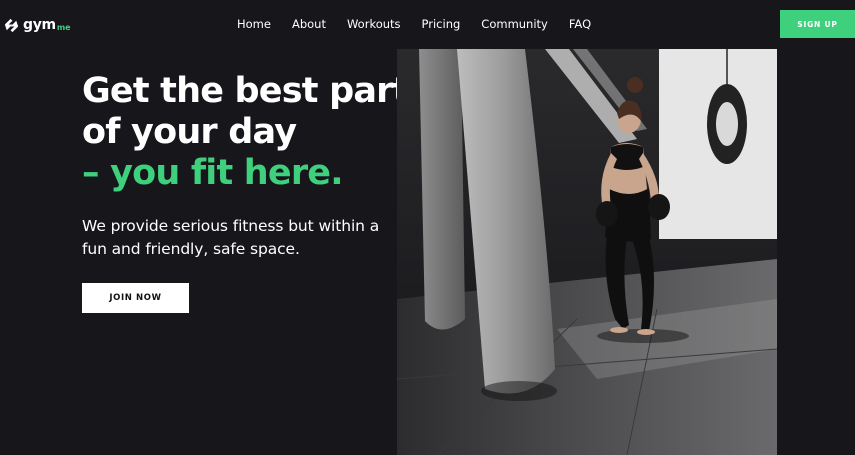  I want to click on headline-accent: – you fit here., so click(213, 173).